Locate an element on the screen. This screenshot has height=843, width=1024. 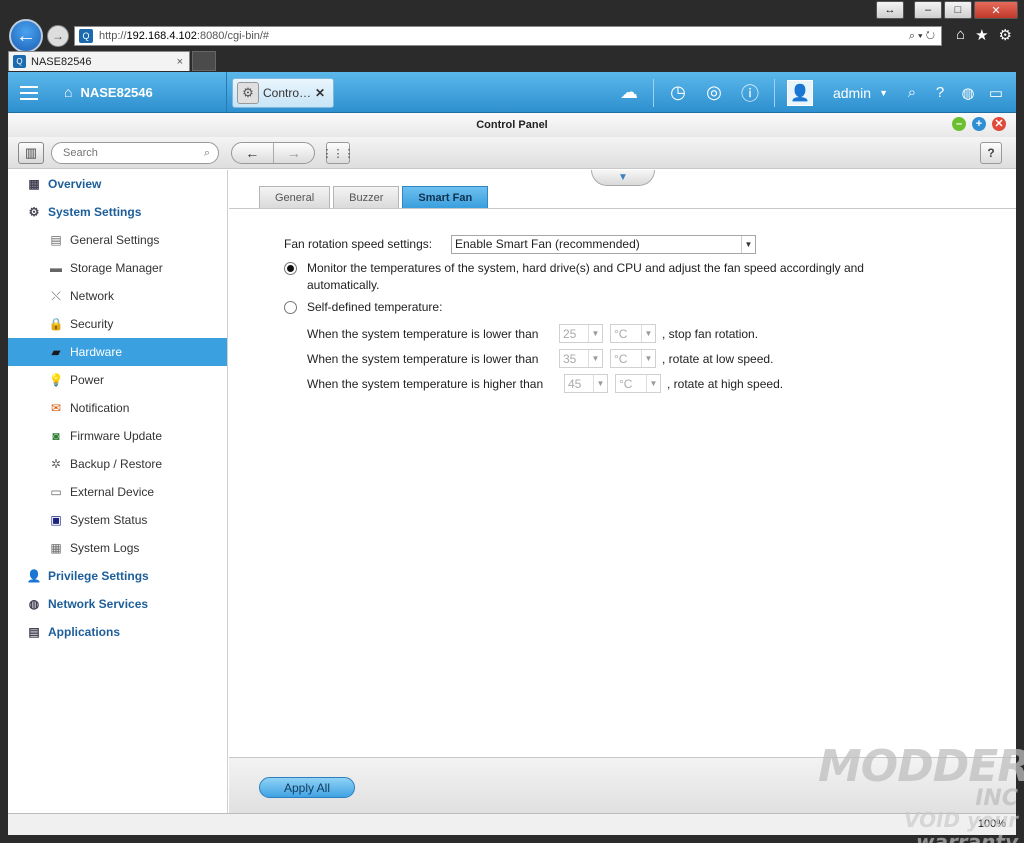
window-title: Control Panel is located at coordinates (512, 125).